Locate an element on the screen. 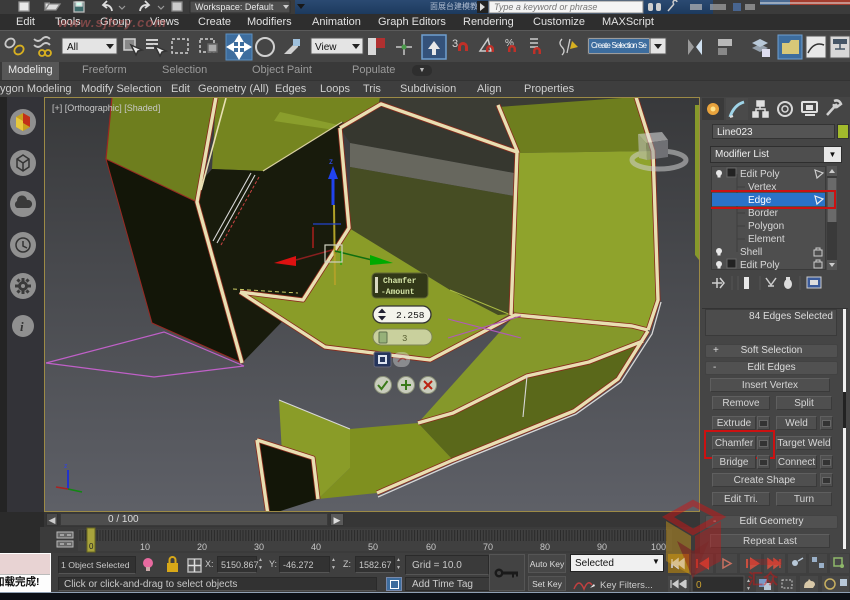 This screenshot has width=850, height=600. svg-text: Chamfer is located at coordinates (400, 281).